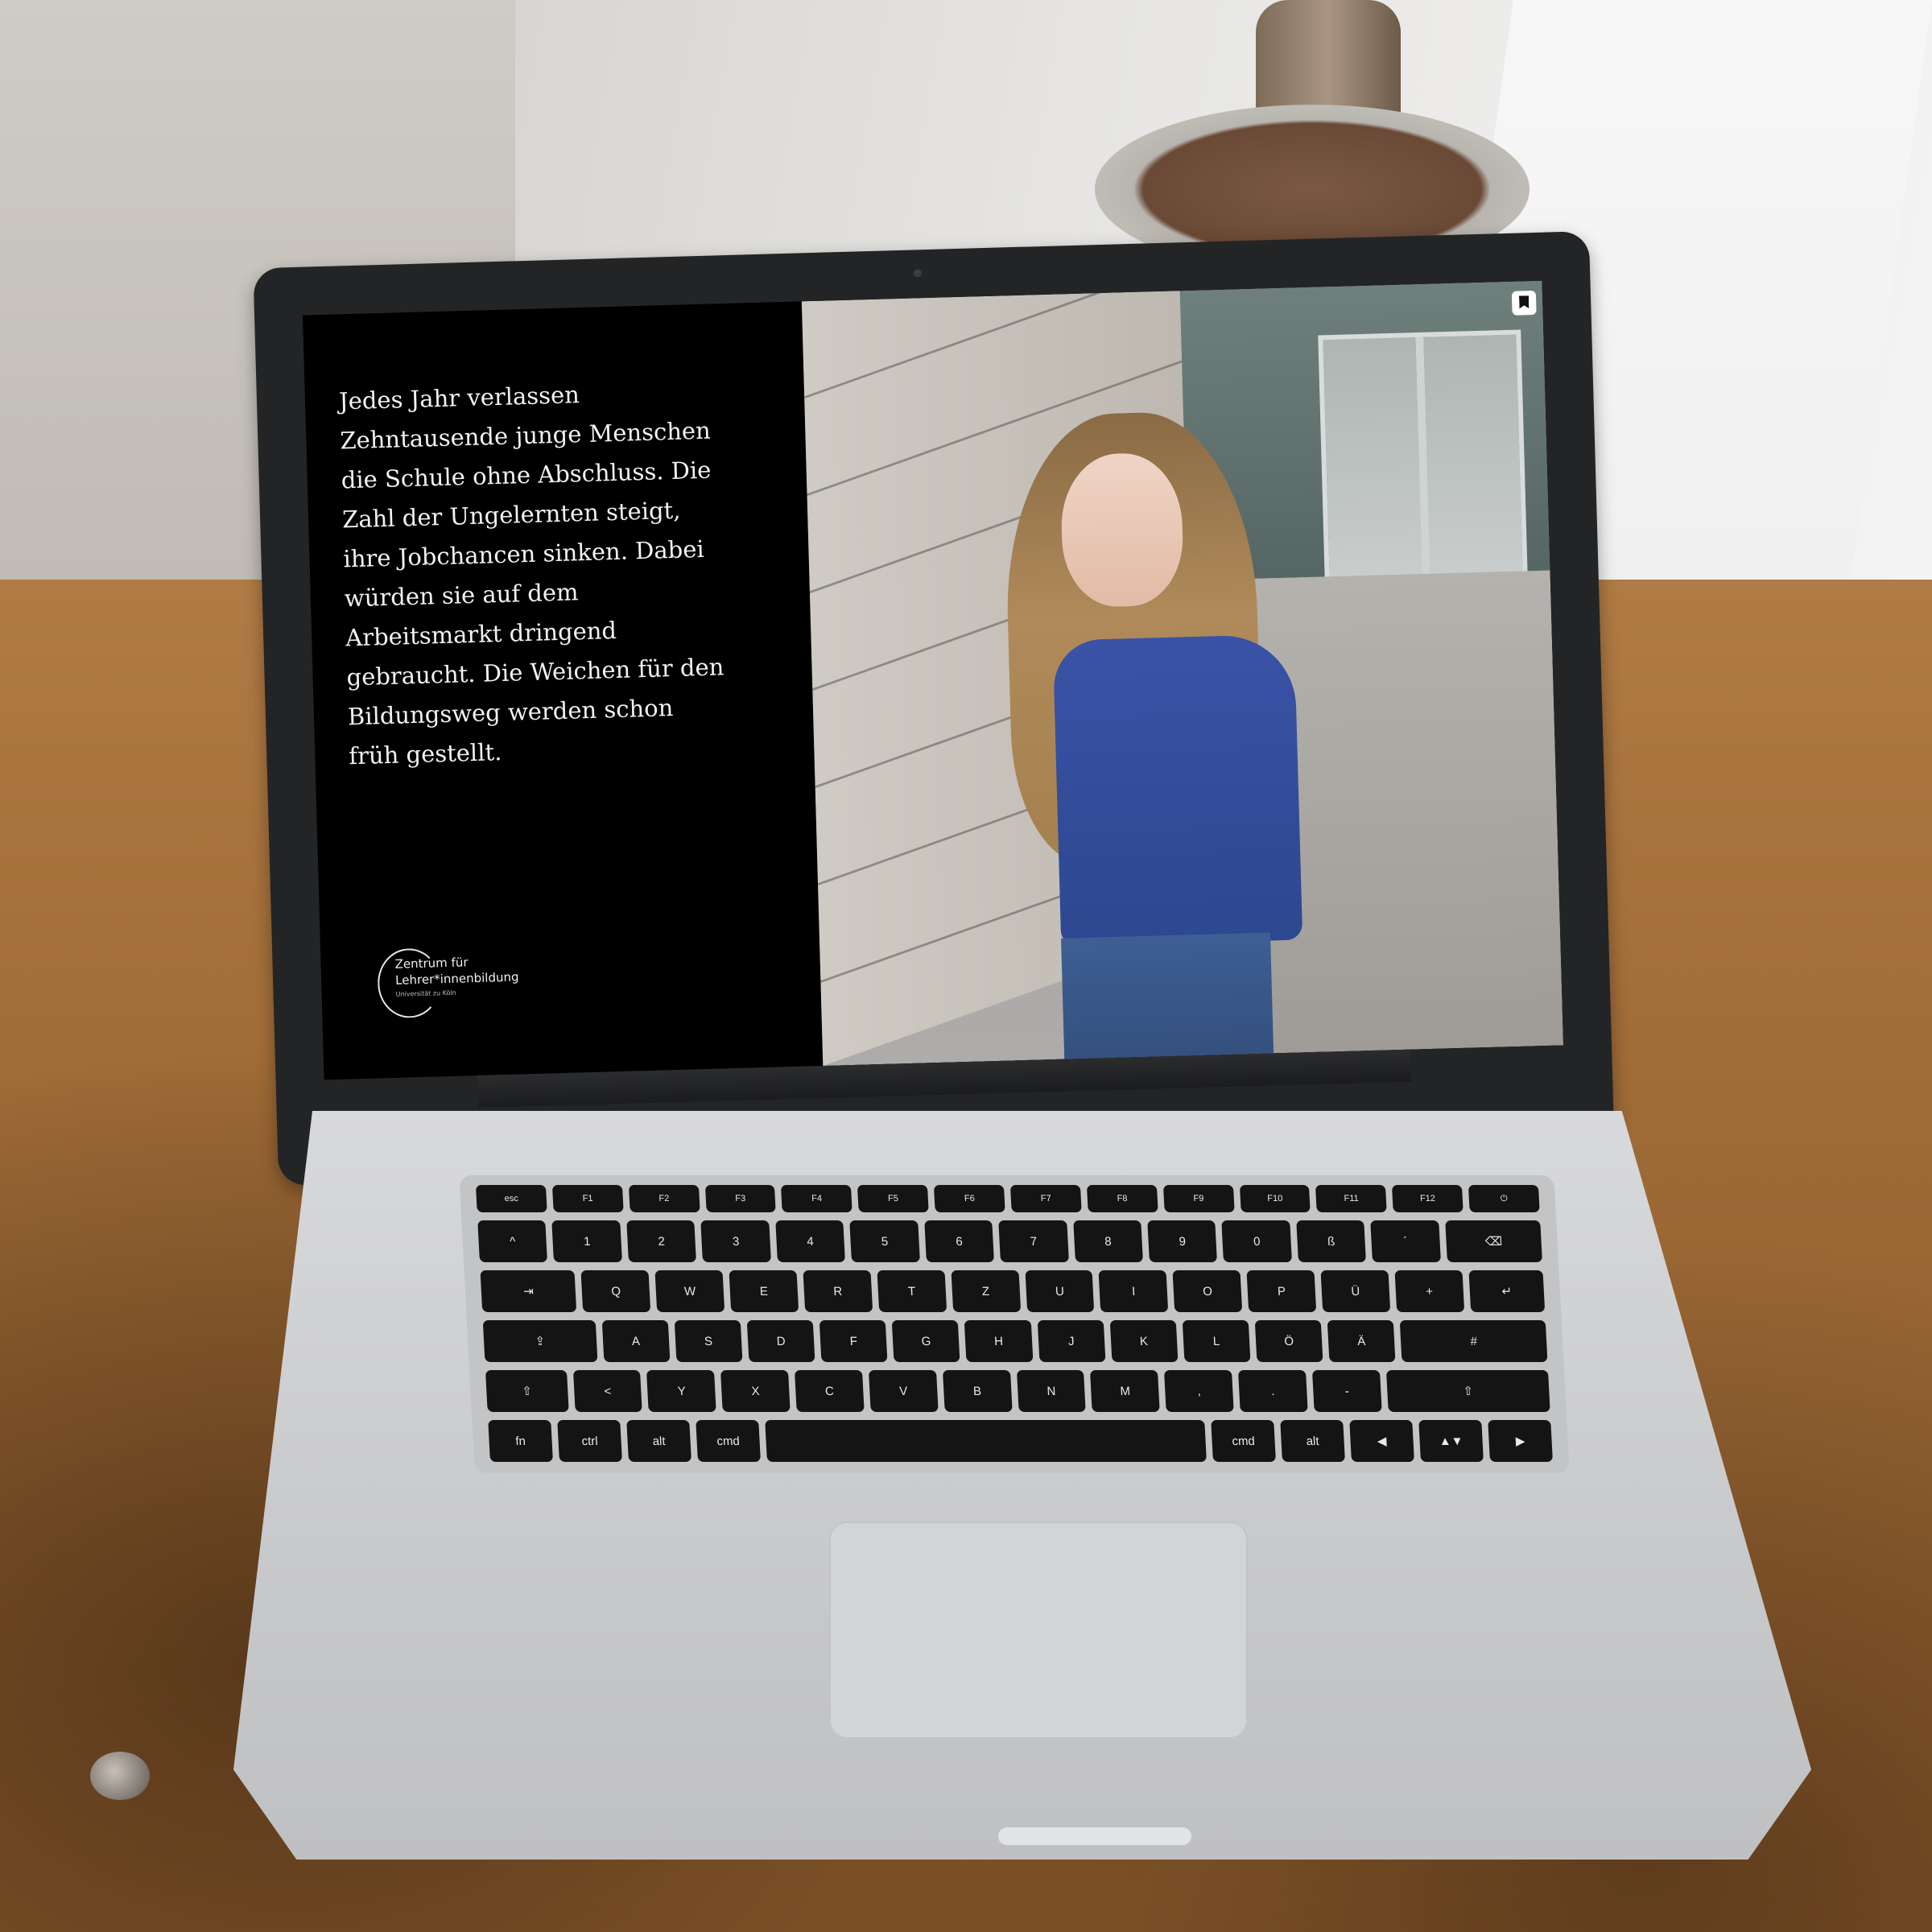 The height and width of the screenshot is (1932, 1932). Describe the element at coordinates (1216, 1341) in the screenshot. I see `key-3-9: L` at that location.